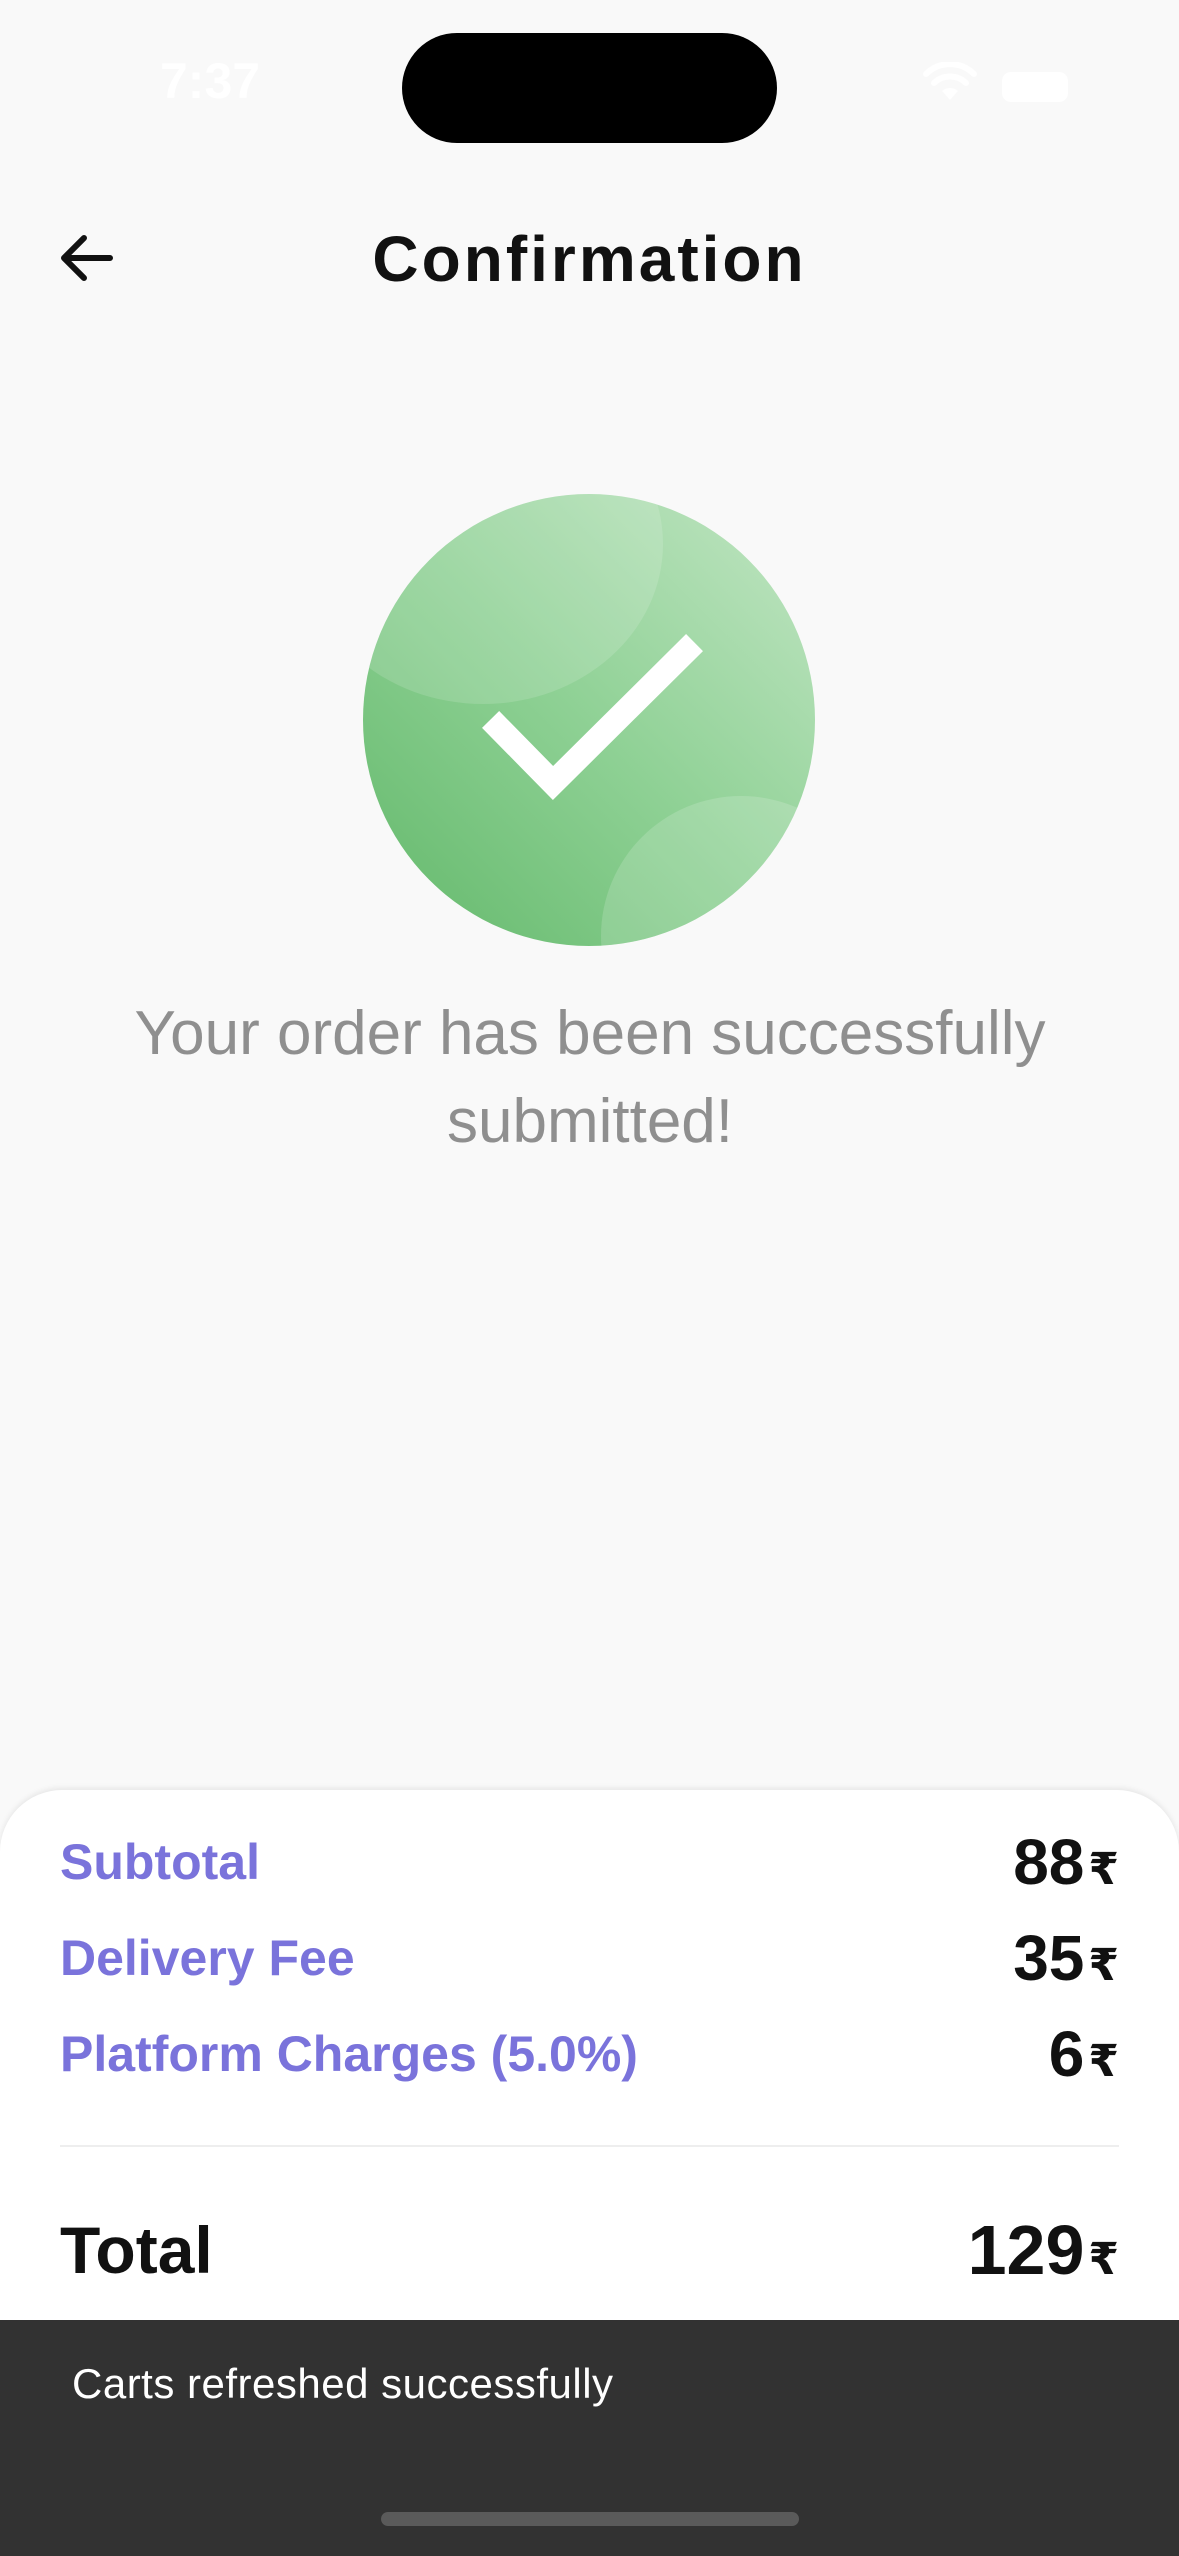 This screenshot has width=1179, height=2556. I want to click on home-indicator, so click(590, 2519).